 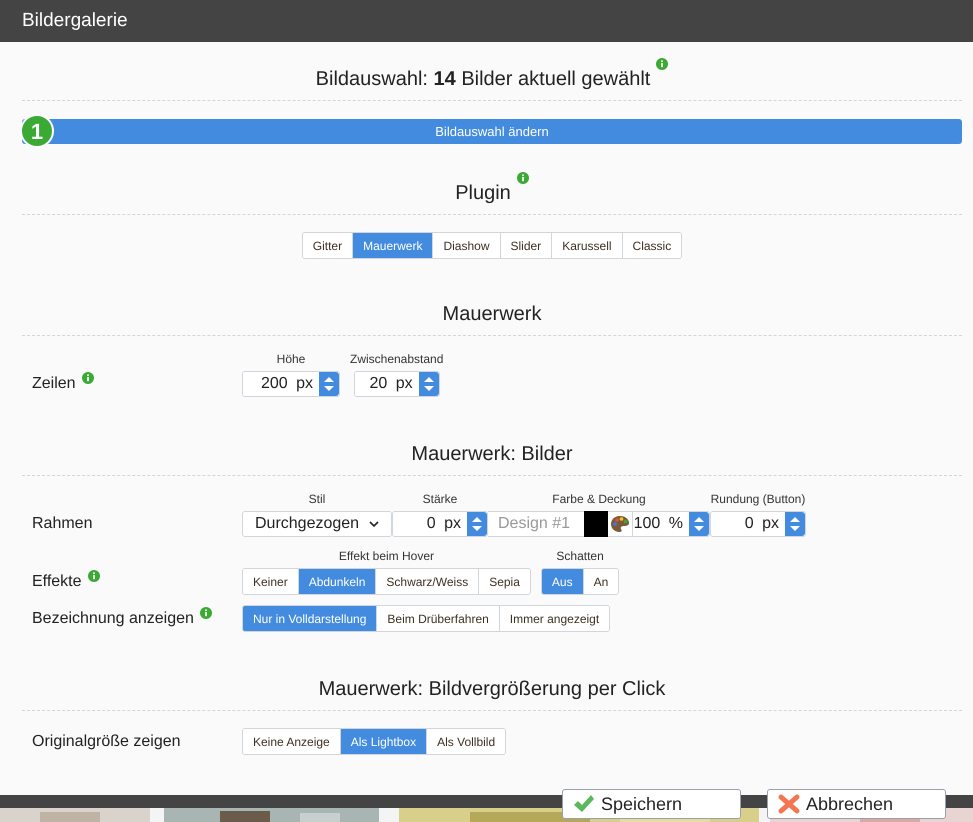 What do you see at coordinates (789, 804) in the screenshot?
I see `close-icon` at bounding box center [789, 804].